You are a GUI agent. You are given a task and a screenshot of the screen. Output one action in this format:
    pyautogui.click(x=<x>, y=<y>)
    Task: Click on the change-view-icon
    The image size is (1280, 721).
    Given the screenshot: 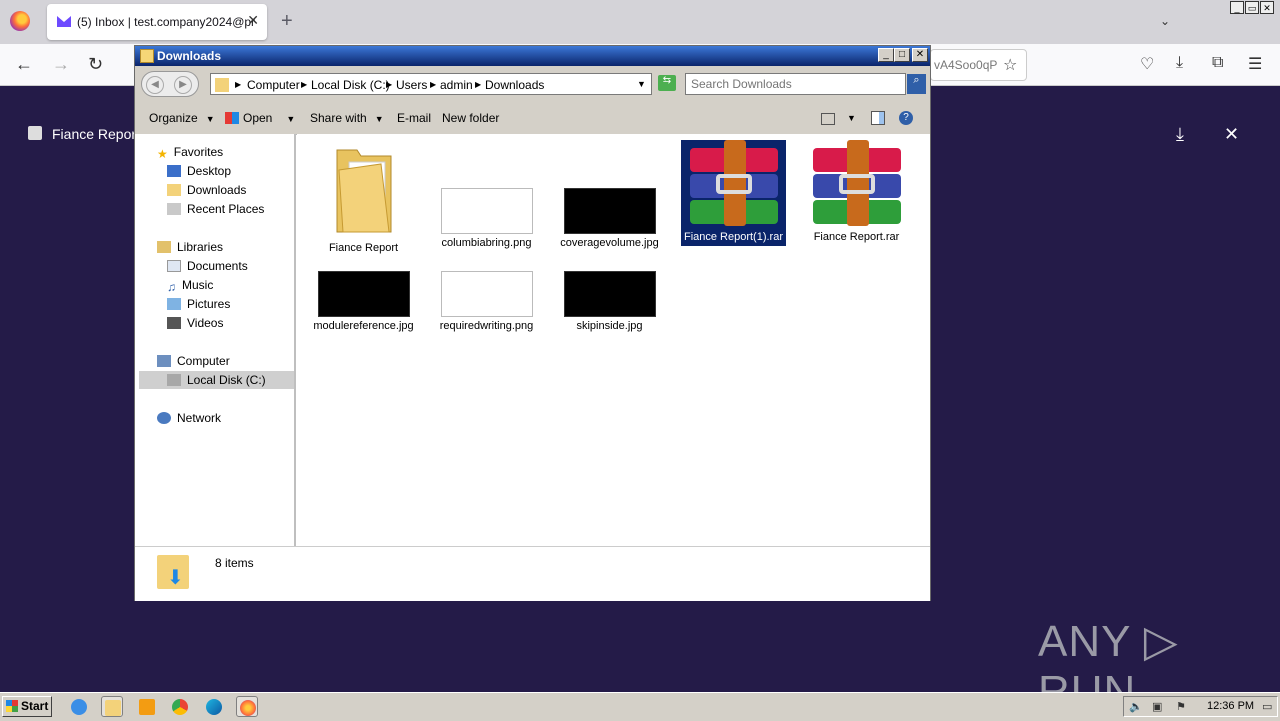 What is the action you would take?
    pyautogui.click(x=828, y=119)
    